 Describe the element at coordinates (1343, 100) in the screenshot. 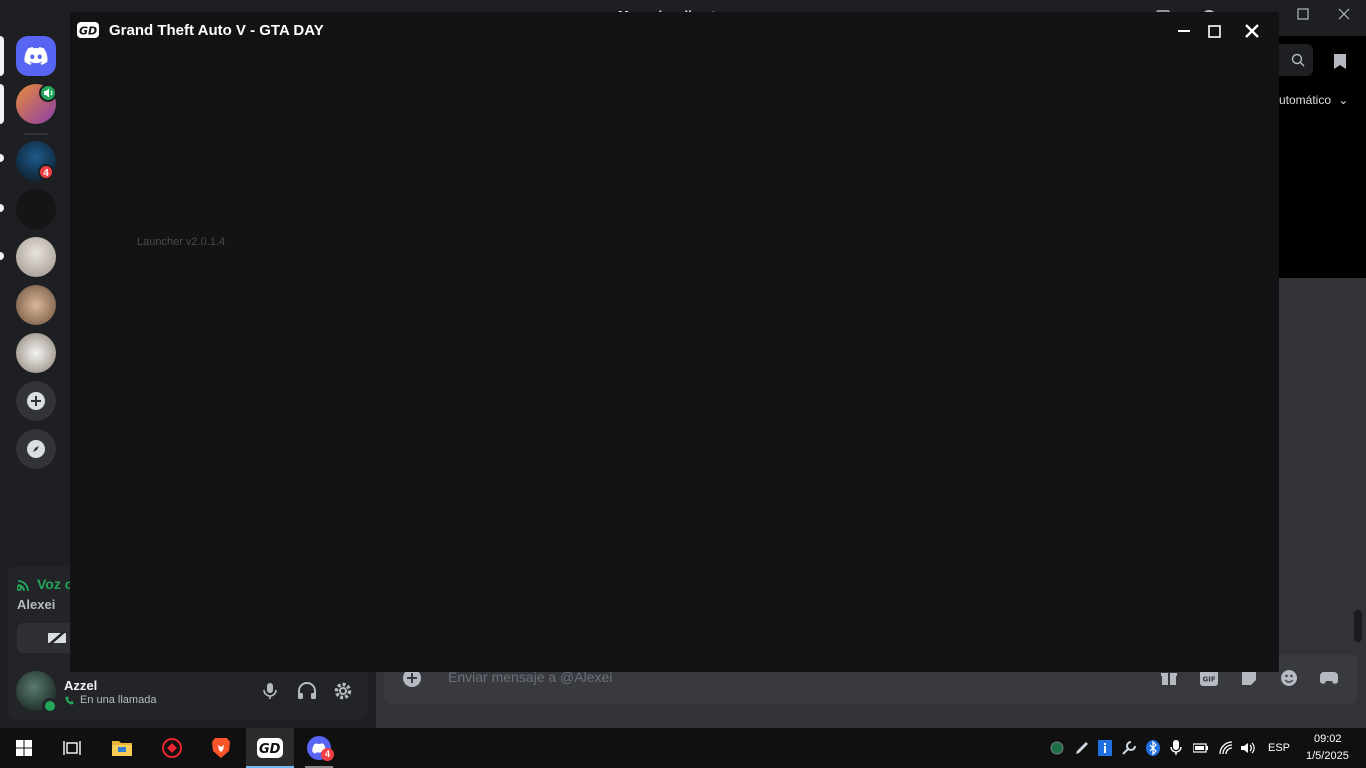

I see `chevron-down-icon: ⌄` at that location.